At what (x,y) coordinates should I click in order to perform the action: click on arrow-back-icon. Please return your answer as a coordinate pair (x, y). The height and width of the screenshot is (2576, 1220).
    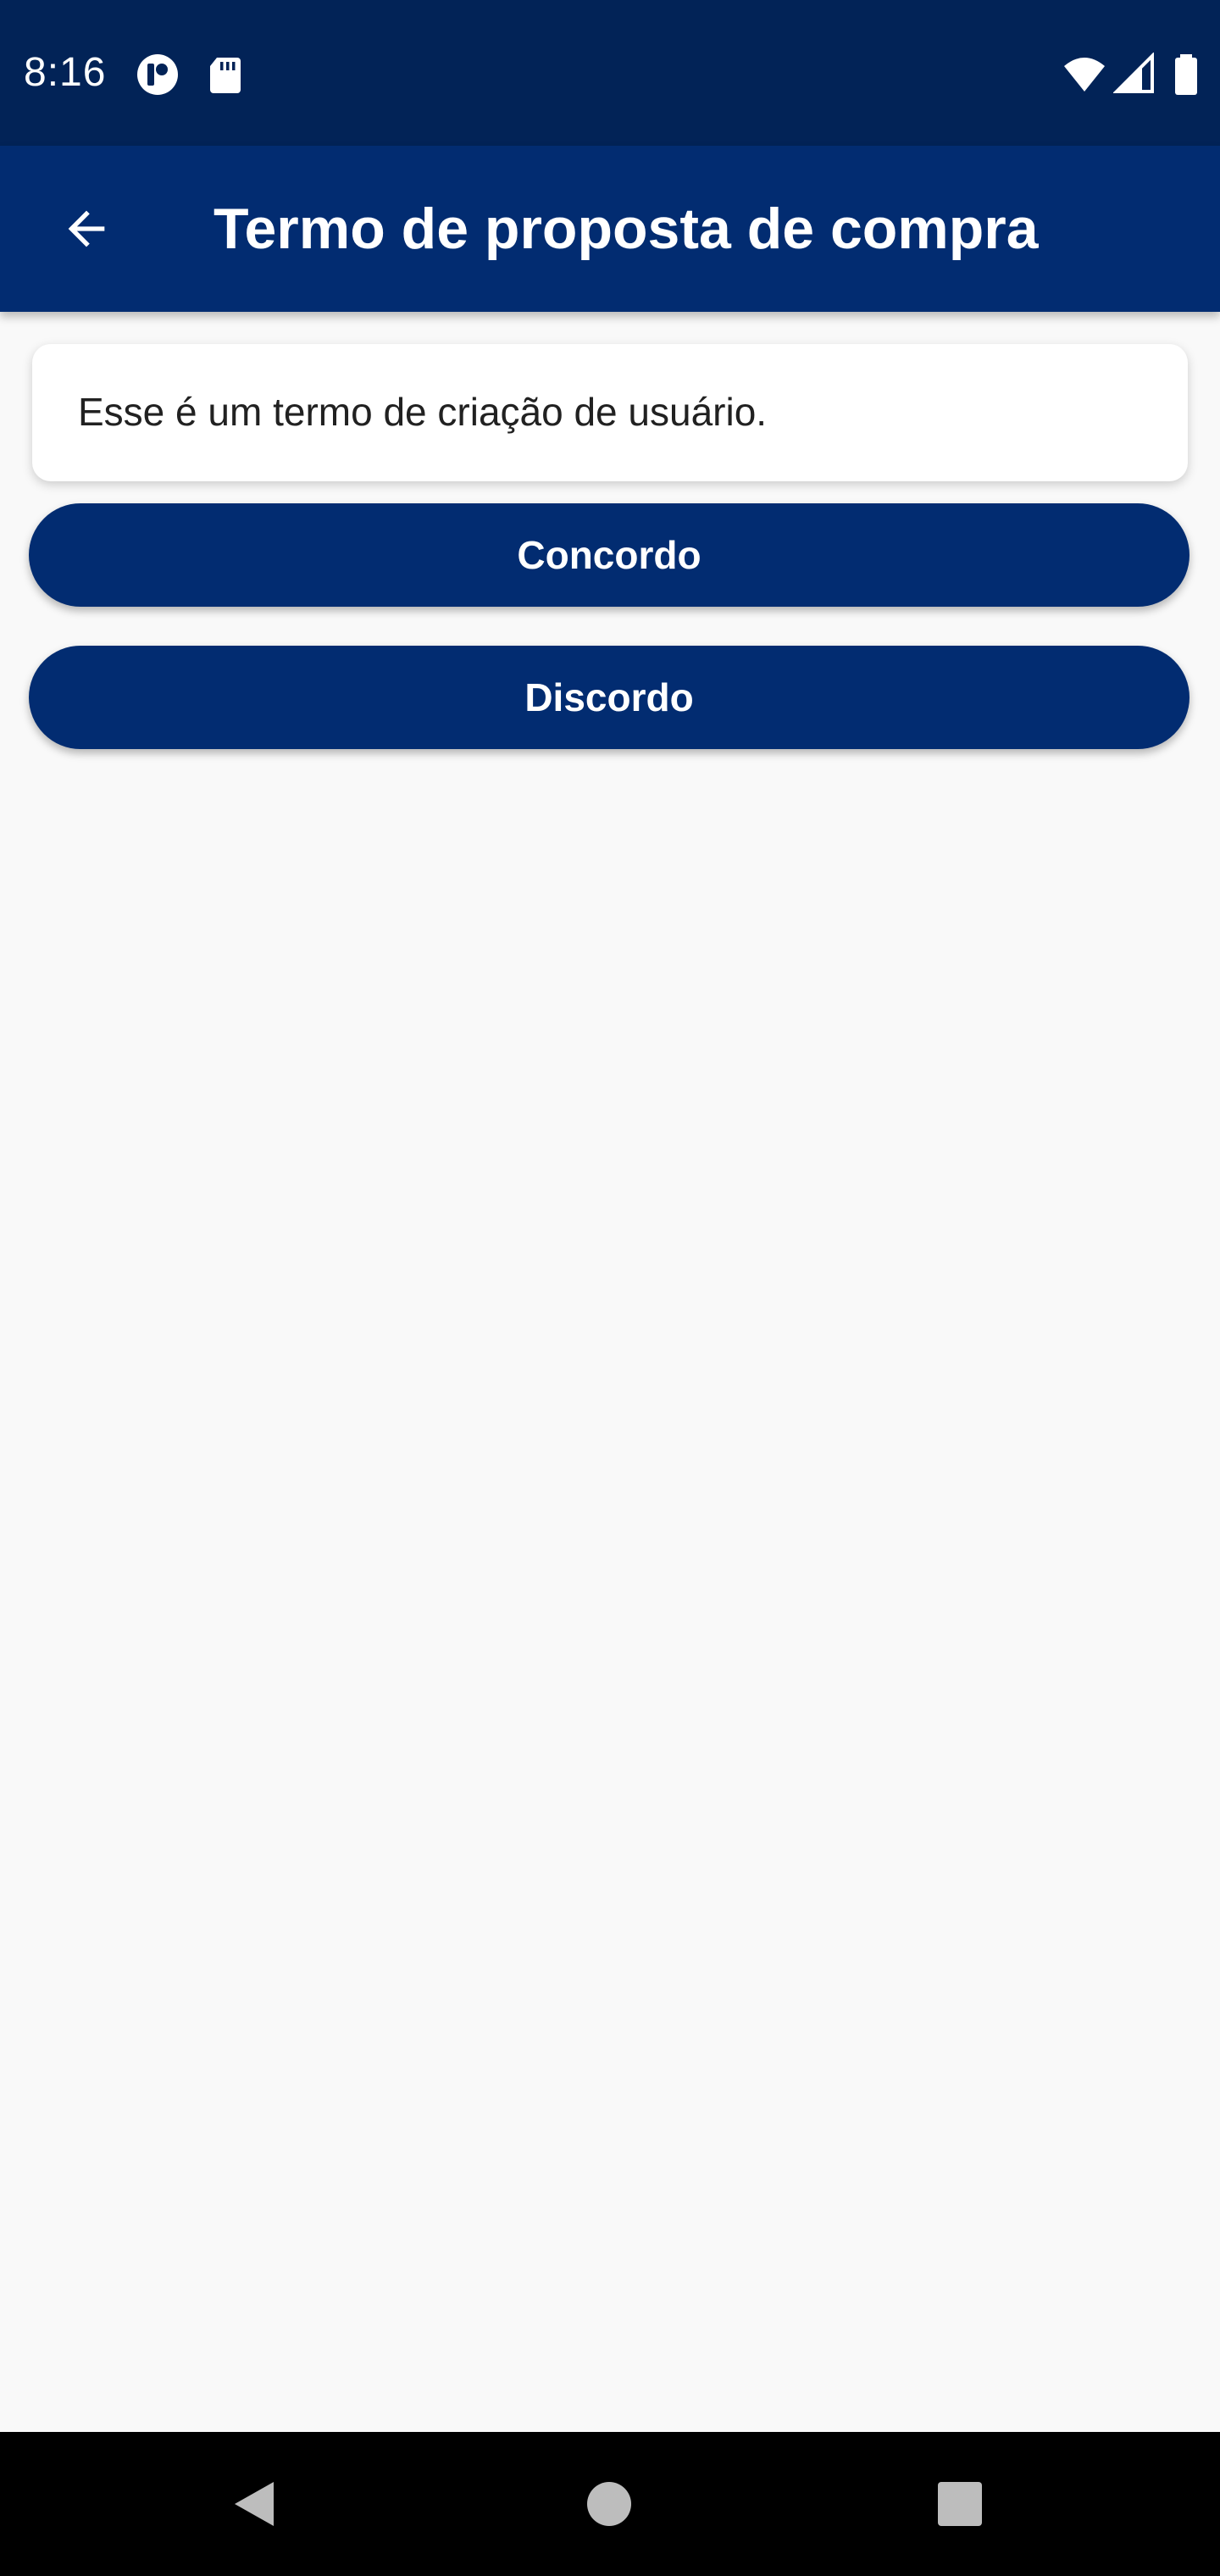
    Looking at the image, I should click on (86, 228).